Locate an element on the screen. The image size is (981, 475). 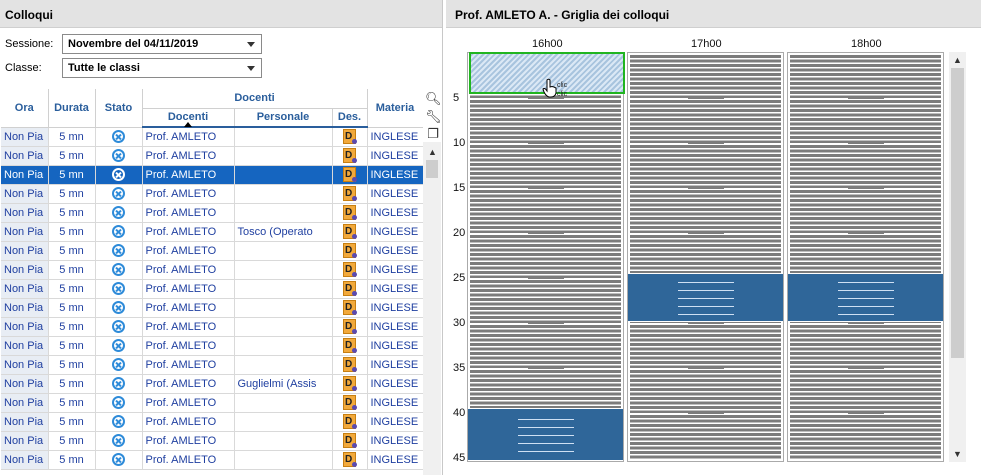
sessione-select: Novembre del 04/11/2019 is located at coordinates (162, 44).